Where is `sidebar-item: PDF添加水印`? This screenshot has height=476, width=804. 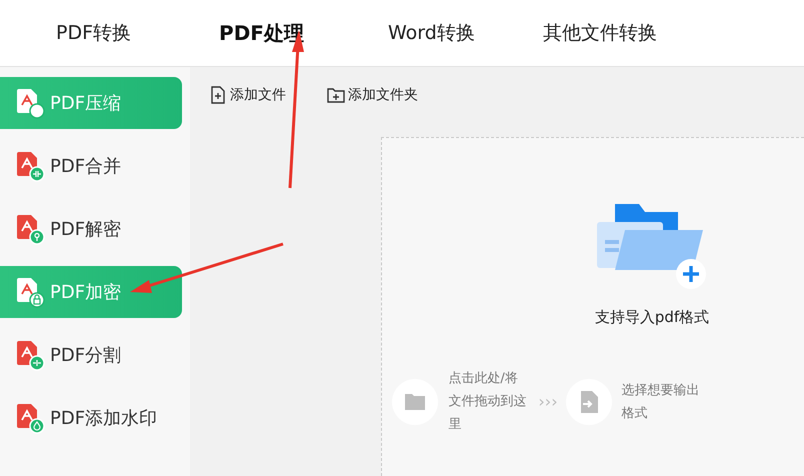 sidebar-item: PDF添加水印 is located at coordinates (91, 418).